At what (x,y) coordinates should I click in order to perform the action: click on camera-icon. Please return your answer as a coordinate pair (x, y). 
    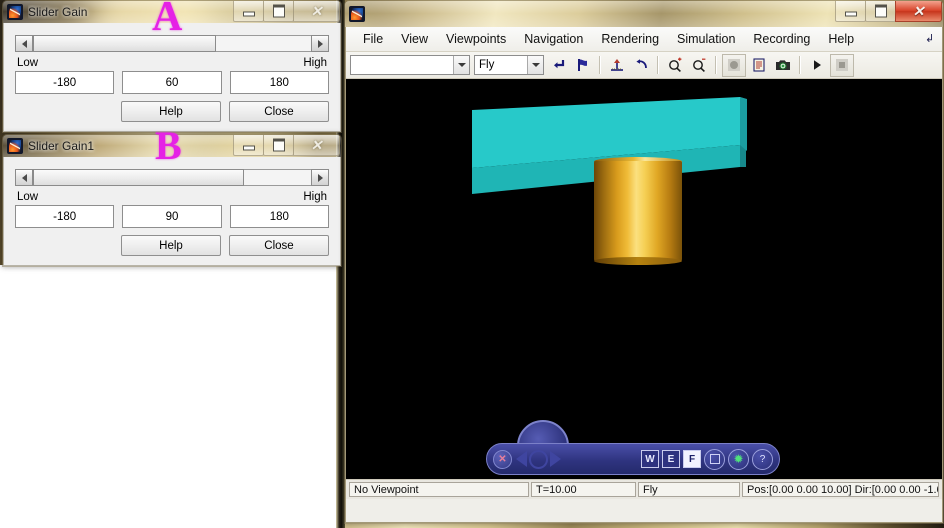
    Looking at the image, I should click on (783, 65).